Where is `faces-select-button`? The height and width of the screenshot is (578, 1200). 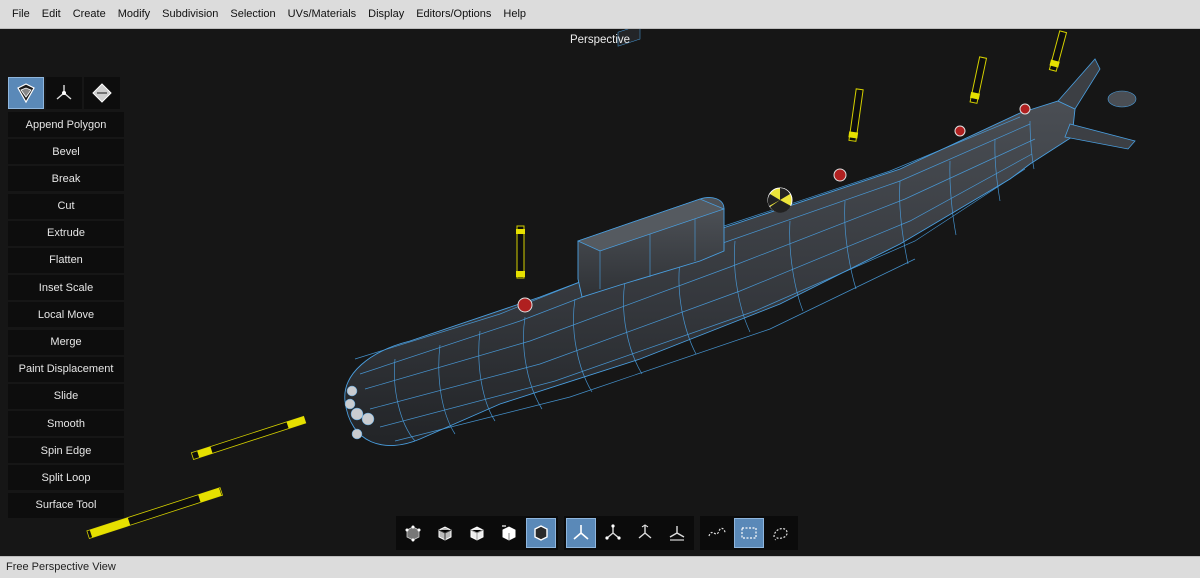
faces-select-button is located at coordinates (477, 533).